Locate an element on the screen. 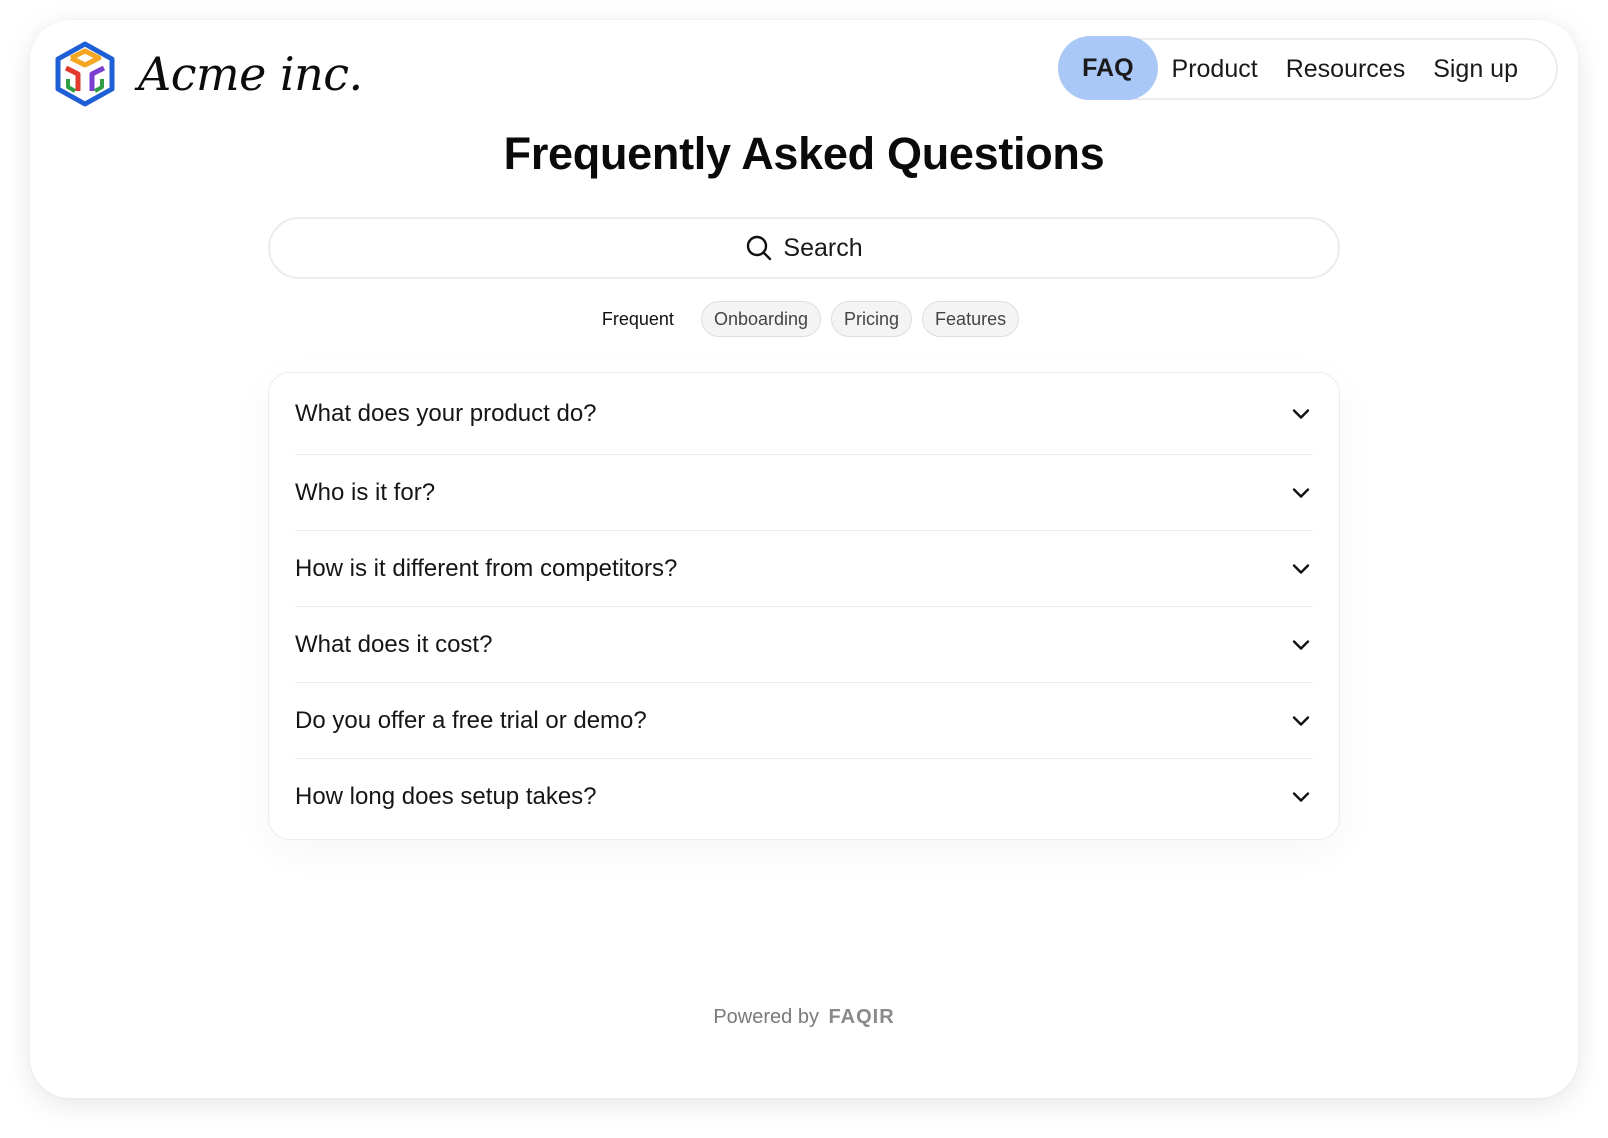 The height and width of the screenshot is (1138, 1608). nav-item-product: Product is located at coordinates (1215, 69).